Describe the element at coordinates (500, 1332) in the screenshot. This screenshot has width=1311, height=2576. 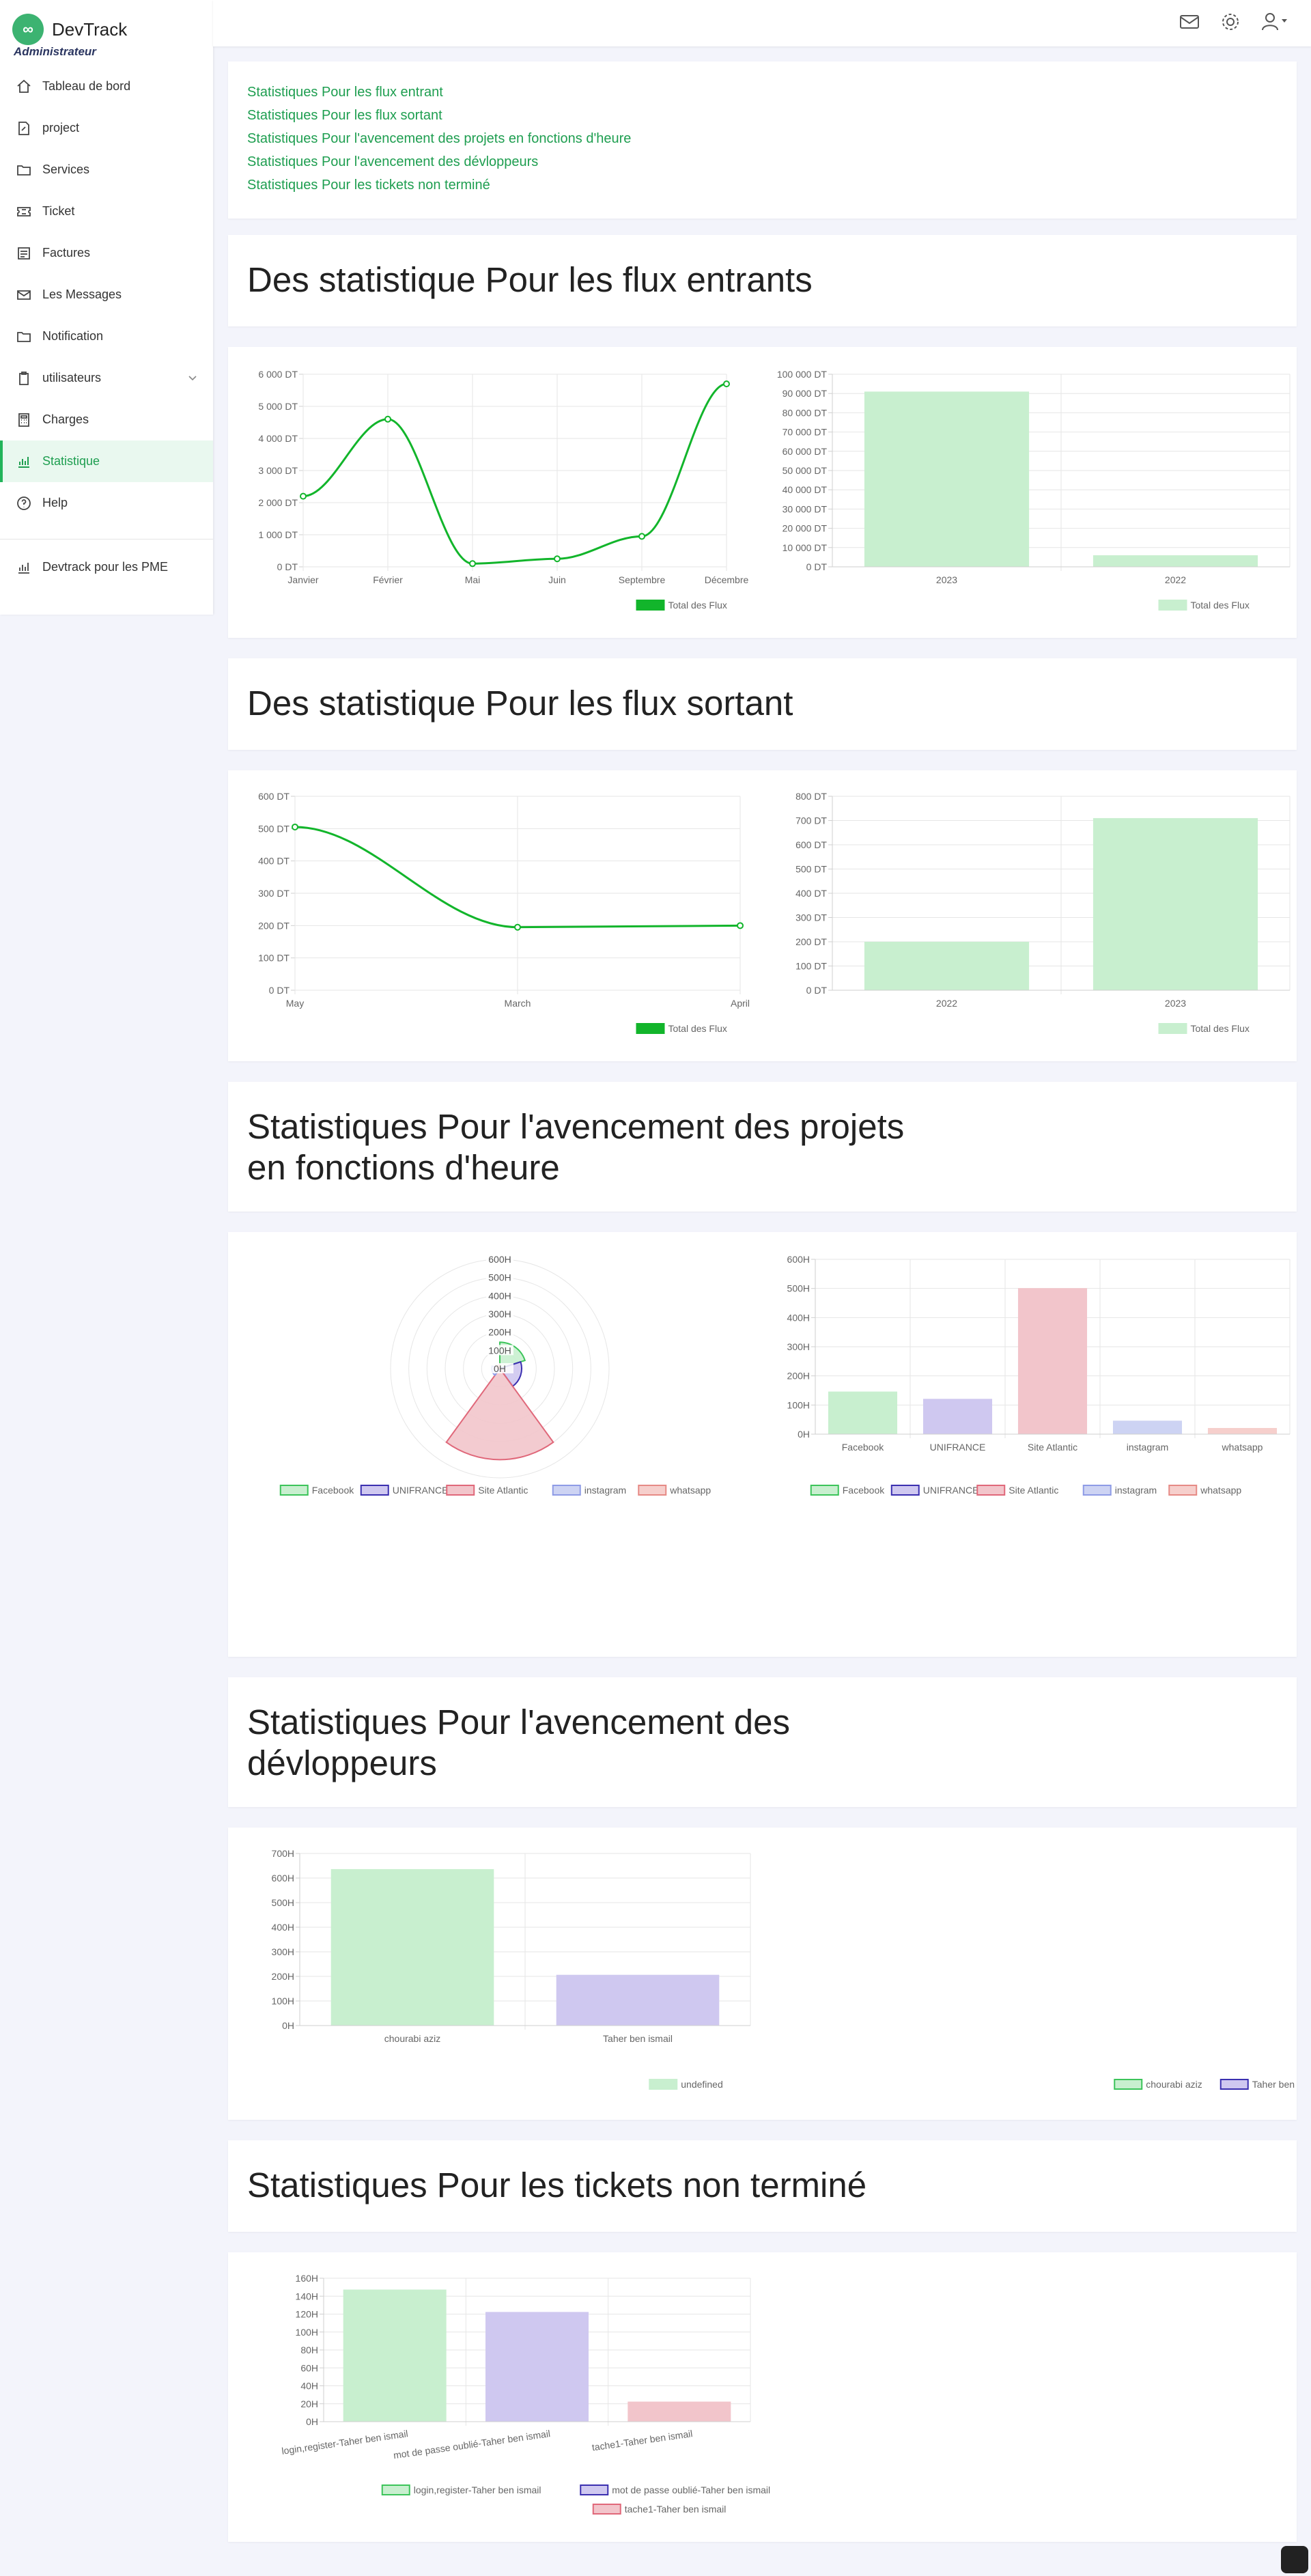
I see `r-tick-label: 200H` at that location.